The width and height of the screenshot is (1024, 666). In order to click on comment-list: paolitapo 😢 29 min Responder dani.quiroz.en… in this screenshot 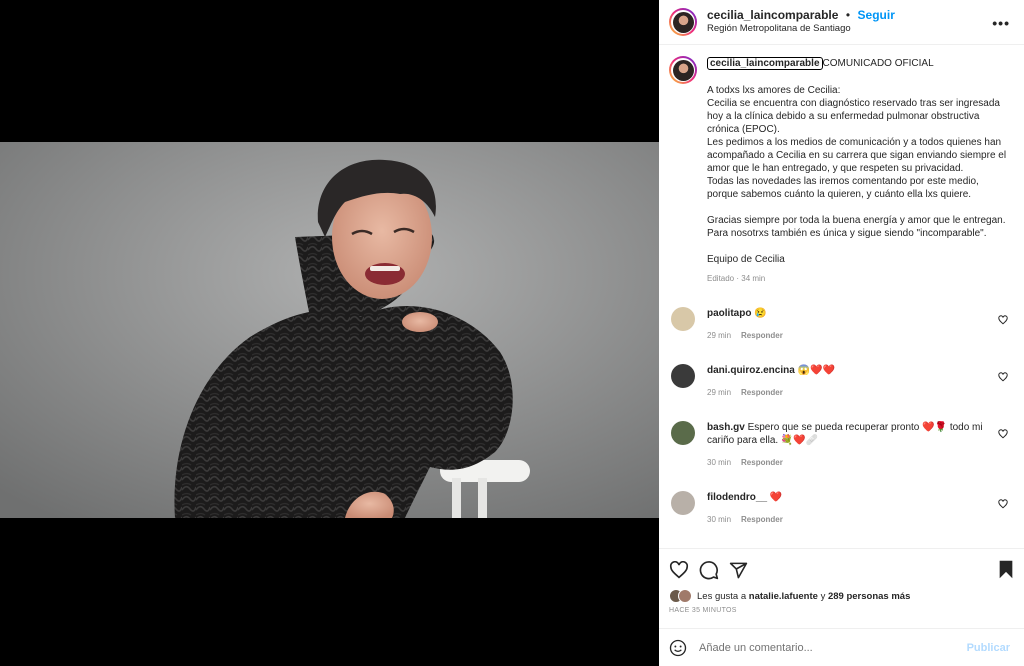, I will do `click(841, 427)`.